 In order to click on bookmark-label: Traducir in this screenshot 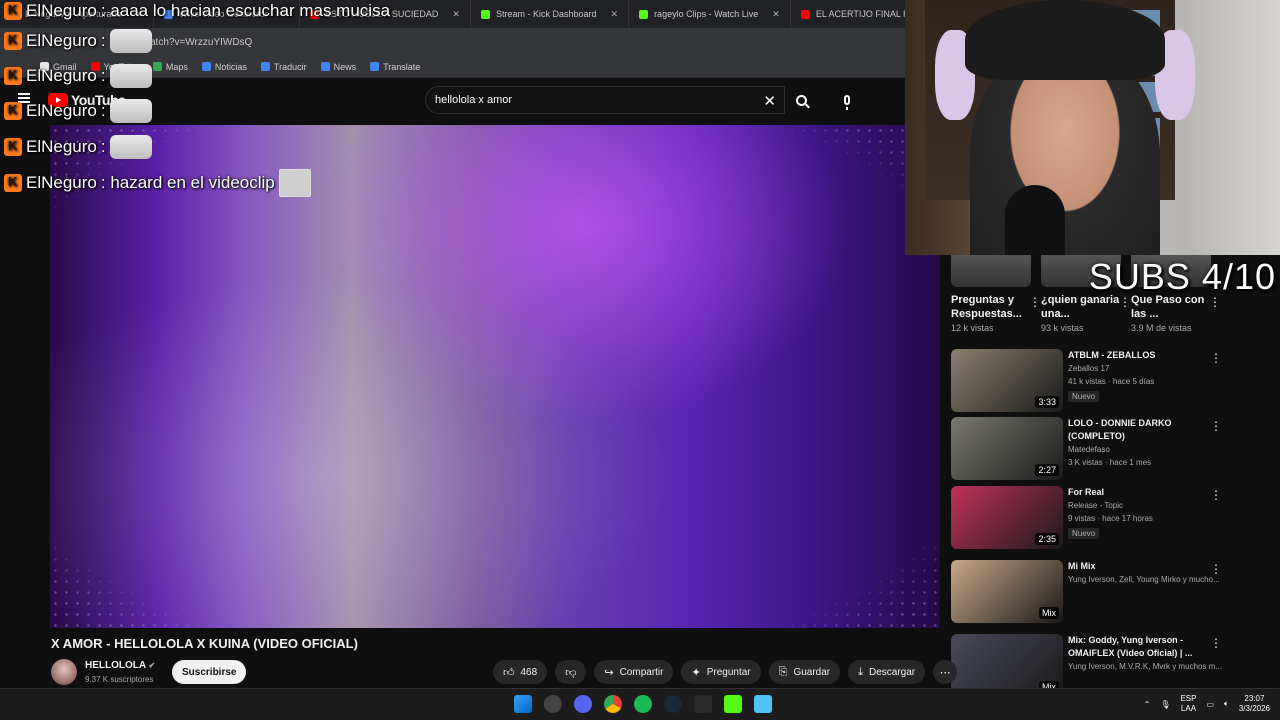, I will do `click(290, 66)`.